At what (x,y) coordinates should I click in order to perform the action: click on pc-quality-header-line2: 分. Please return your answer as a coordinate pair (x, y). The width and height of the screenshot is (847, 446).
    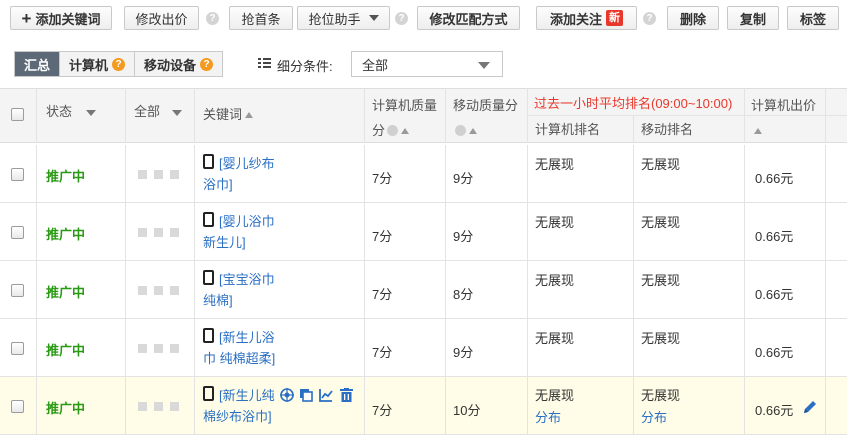
    Looking at the image, I should click on (379, 130).